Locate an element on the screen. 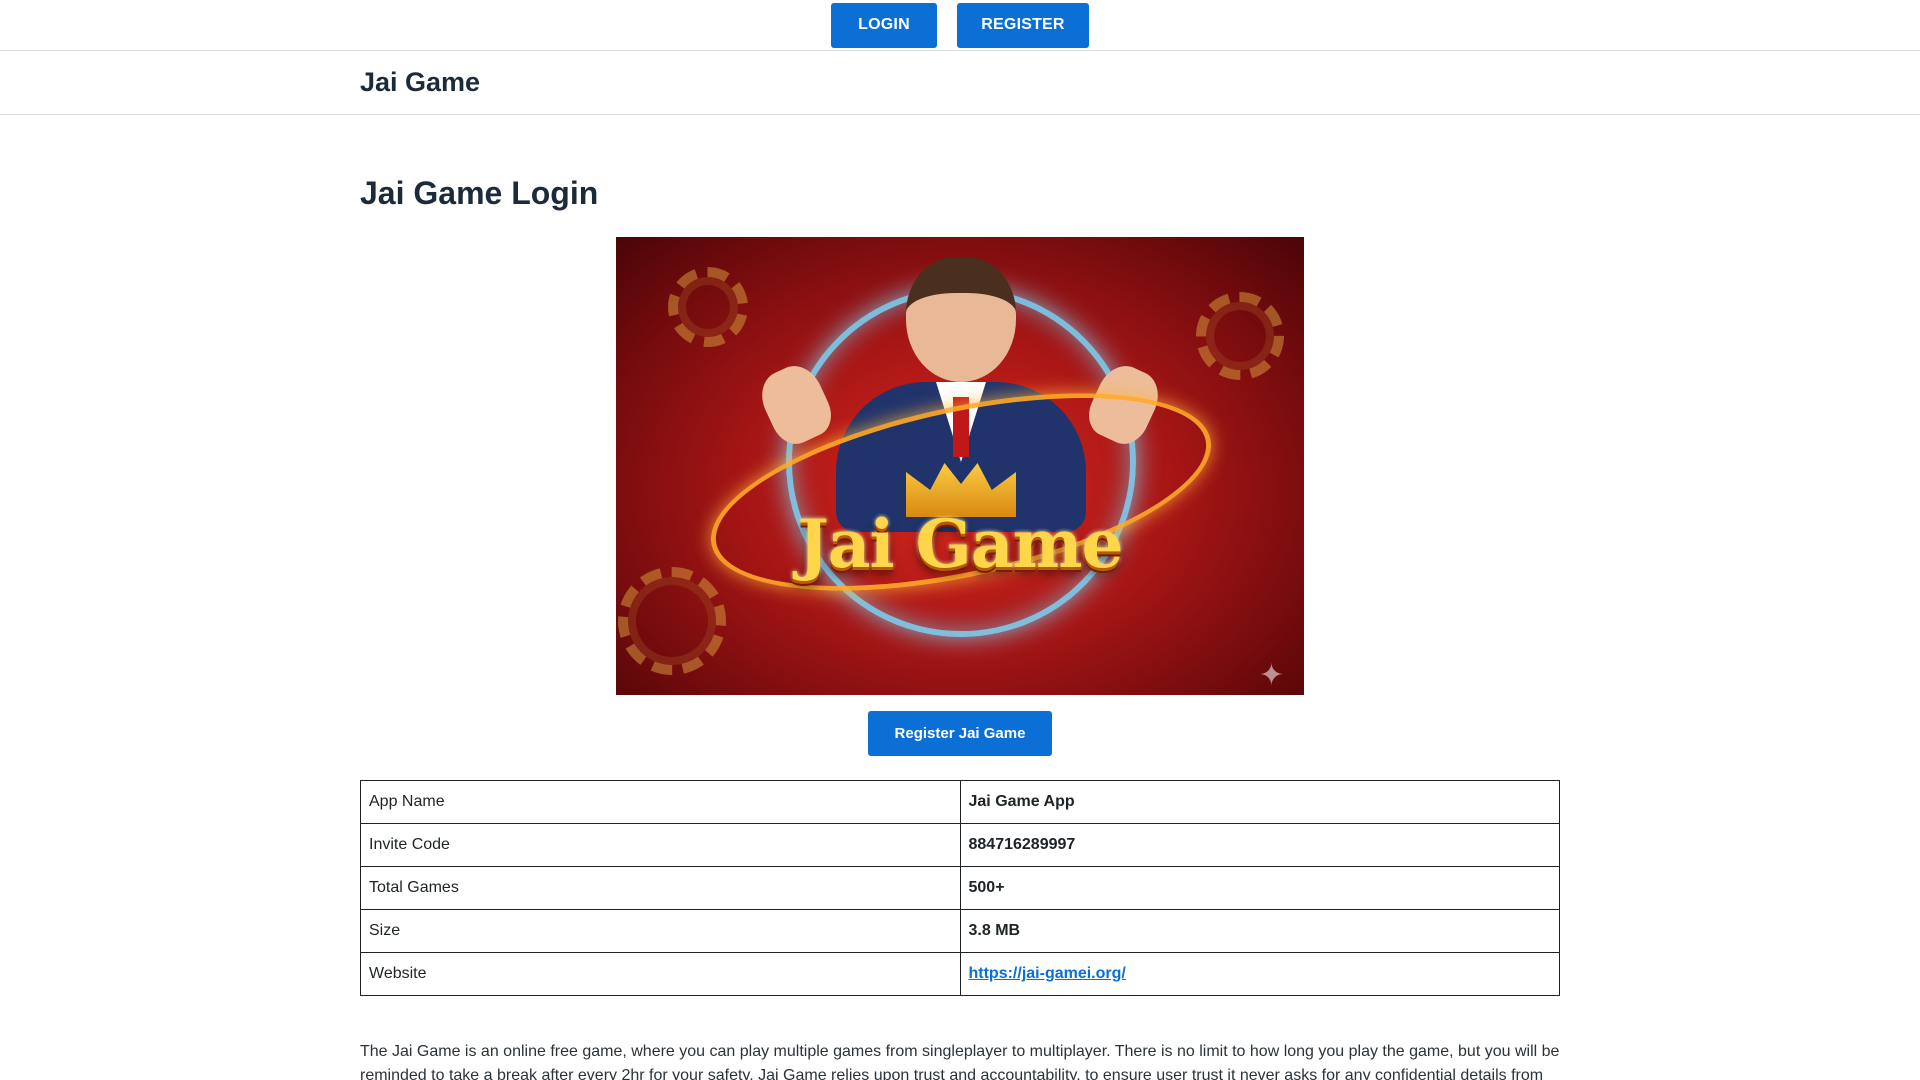  table-label-cell: Invite Code is located at coordinates (660, 845).